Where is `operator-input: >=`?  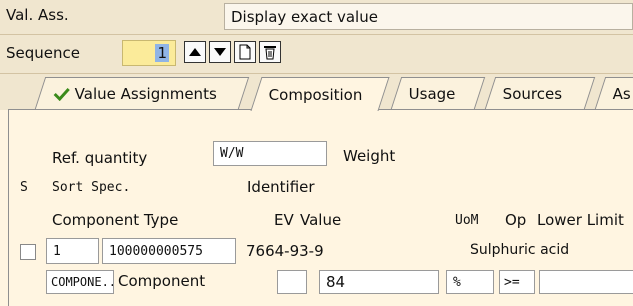 operator-input: >= is located at coordinates (517, 282).